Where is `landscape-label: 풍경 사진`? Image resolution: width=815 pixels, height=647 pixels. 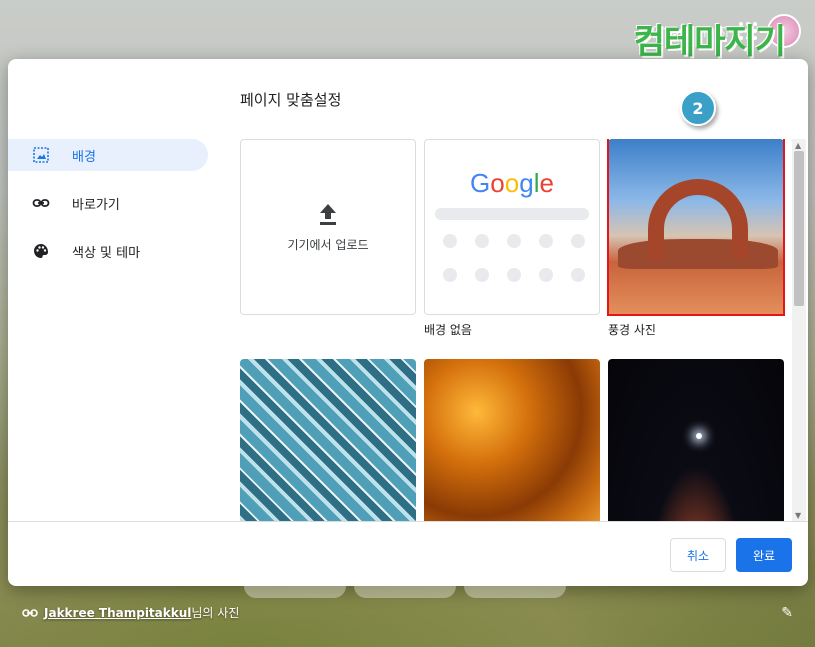 landscape-label: 풍경 사진 is located at coordinates (632, 330).